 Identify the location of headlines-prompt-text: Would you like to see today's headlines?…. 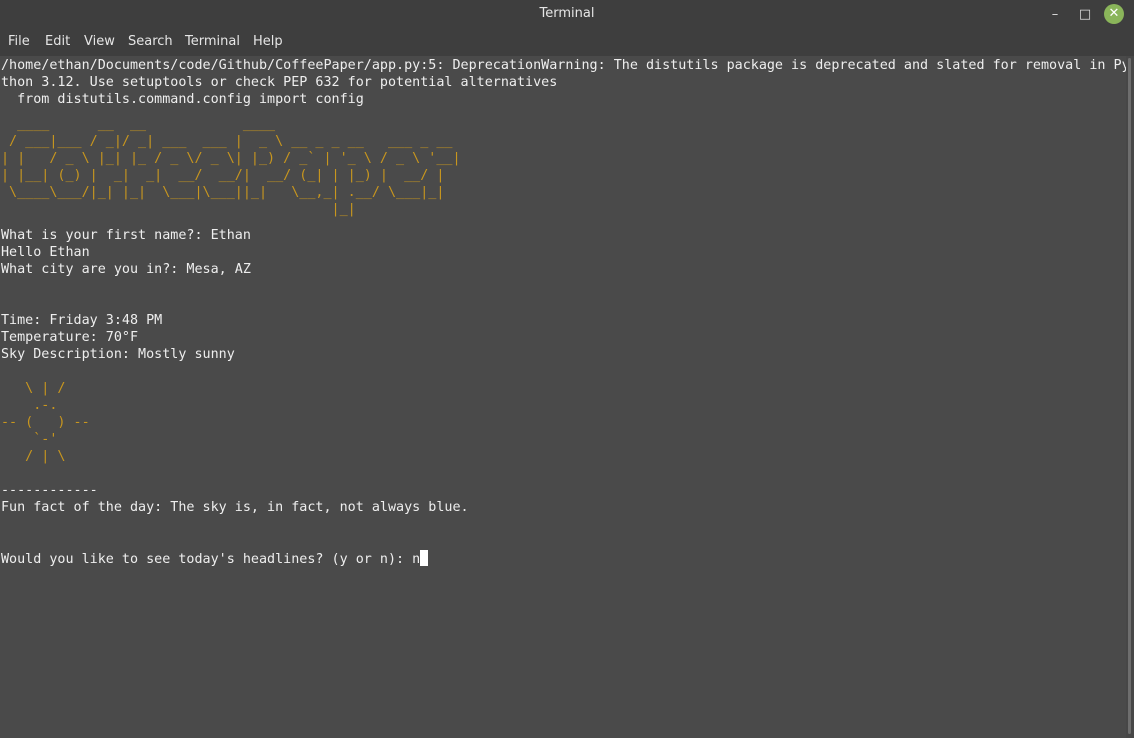
(207, 559).